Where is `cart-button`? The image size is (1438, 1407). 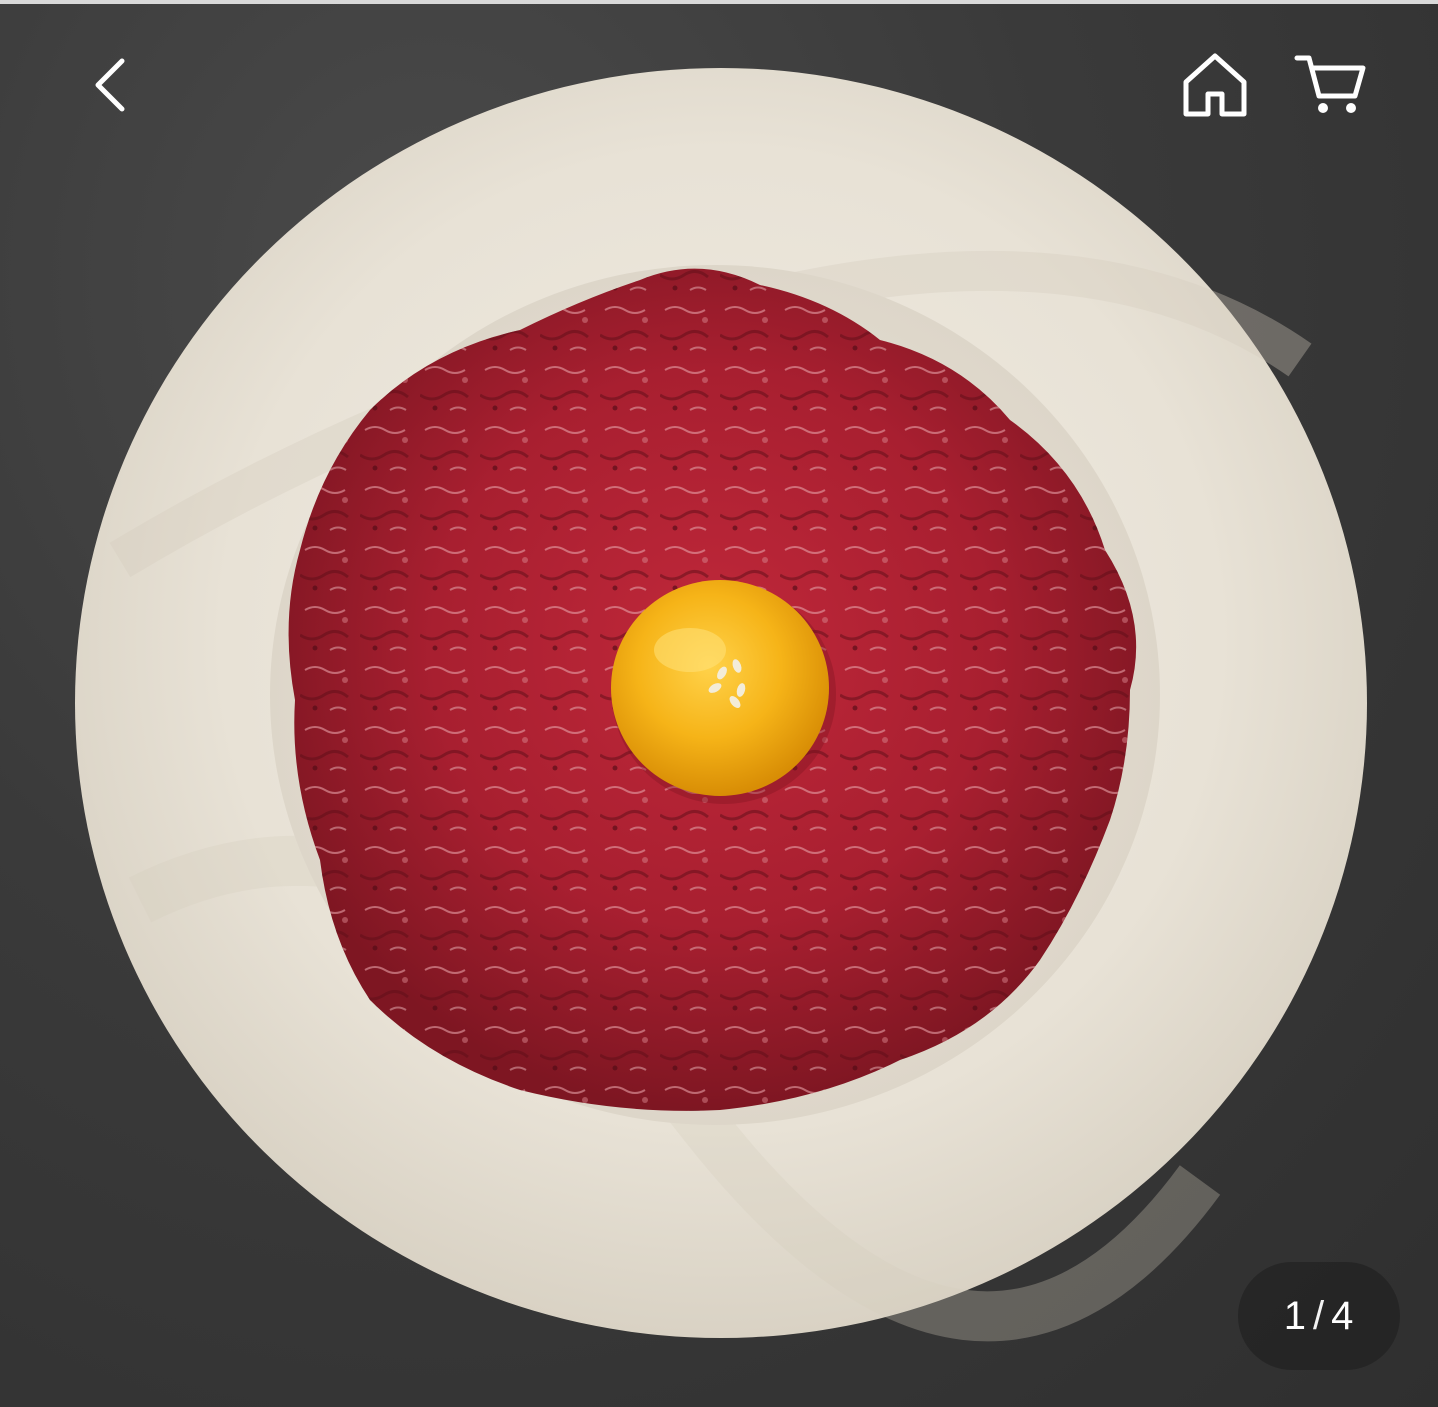 cart-button is located at coordinates (1330, 85).